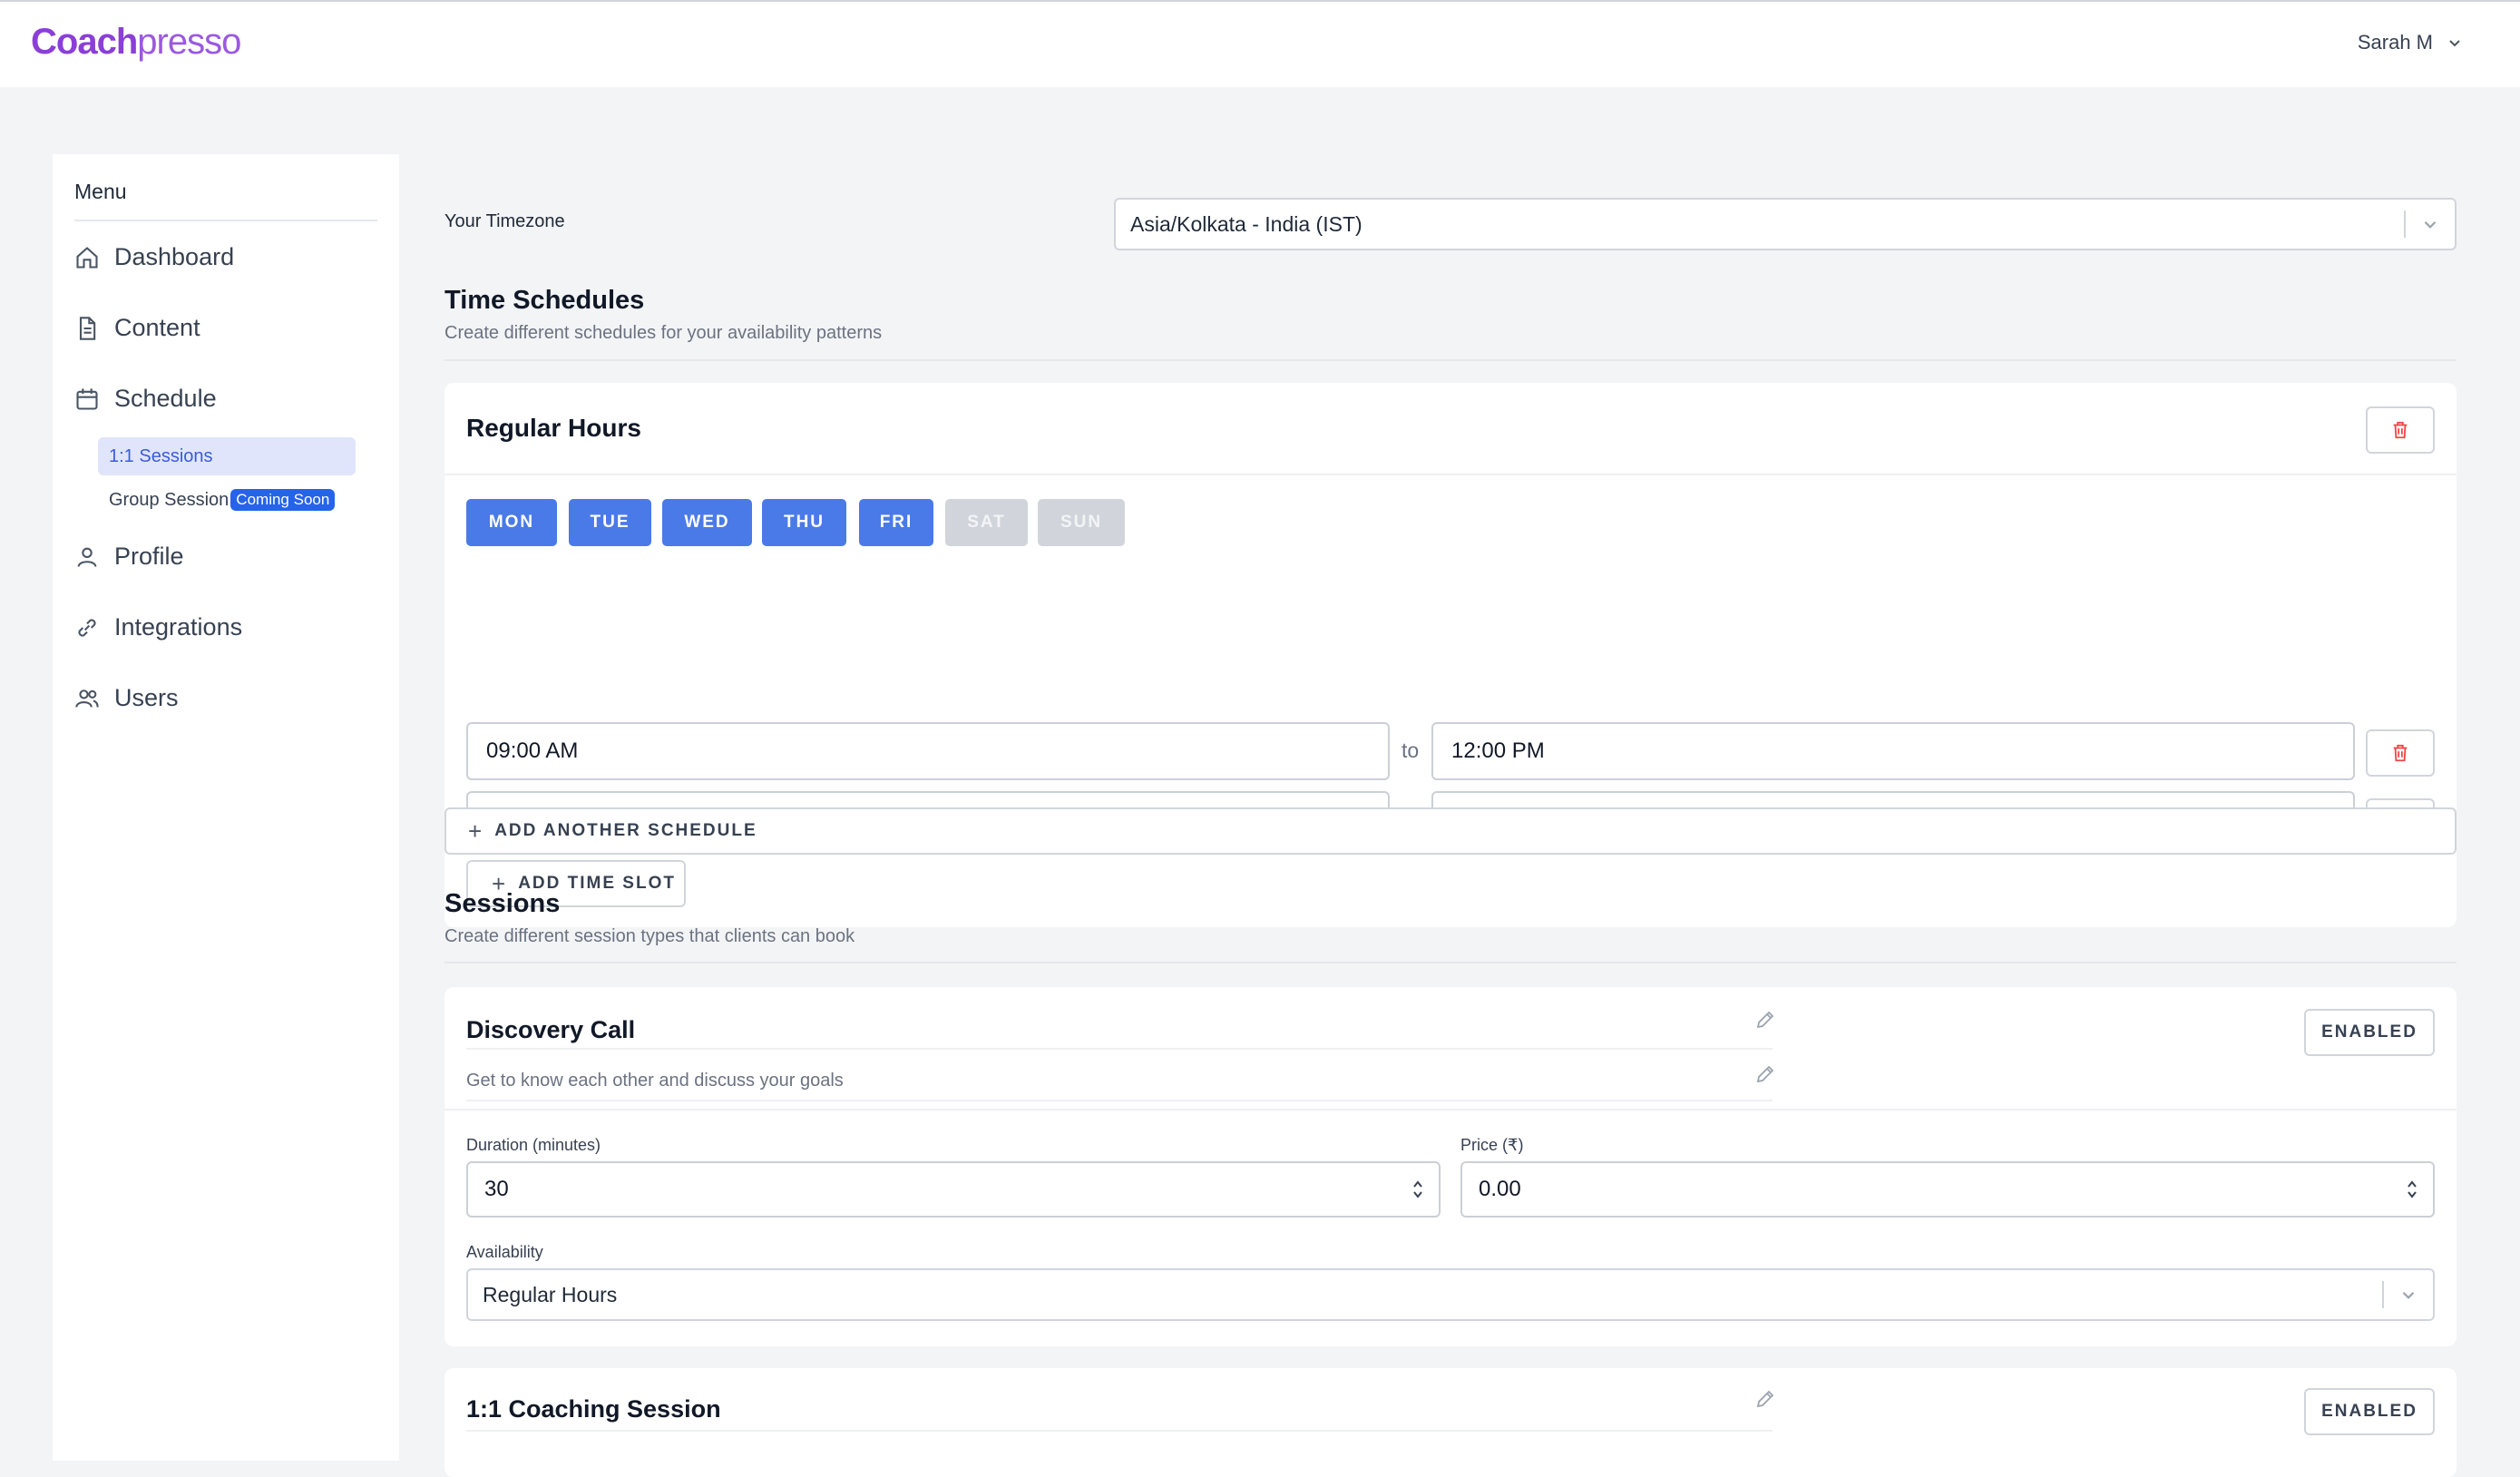 The height and width of the screenshot is (1477, 2520). I want to click on menu-divider, so click(226, 220).